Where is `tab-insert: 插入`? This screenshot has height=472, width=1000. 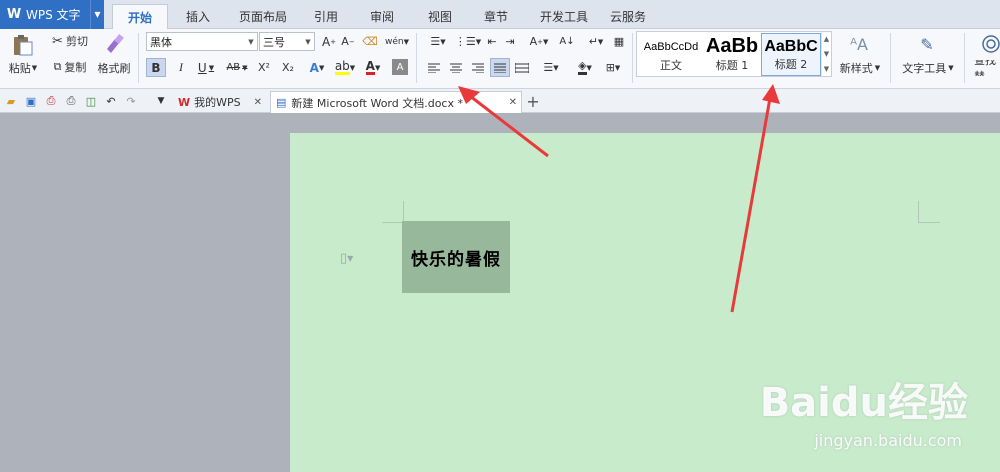 tab-insert: 插入 is located at coordinates (198, 16).